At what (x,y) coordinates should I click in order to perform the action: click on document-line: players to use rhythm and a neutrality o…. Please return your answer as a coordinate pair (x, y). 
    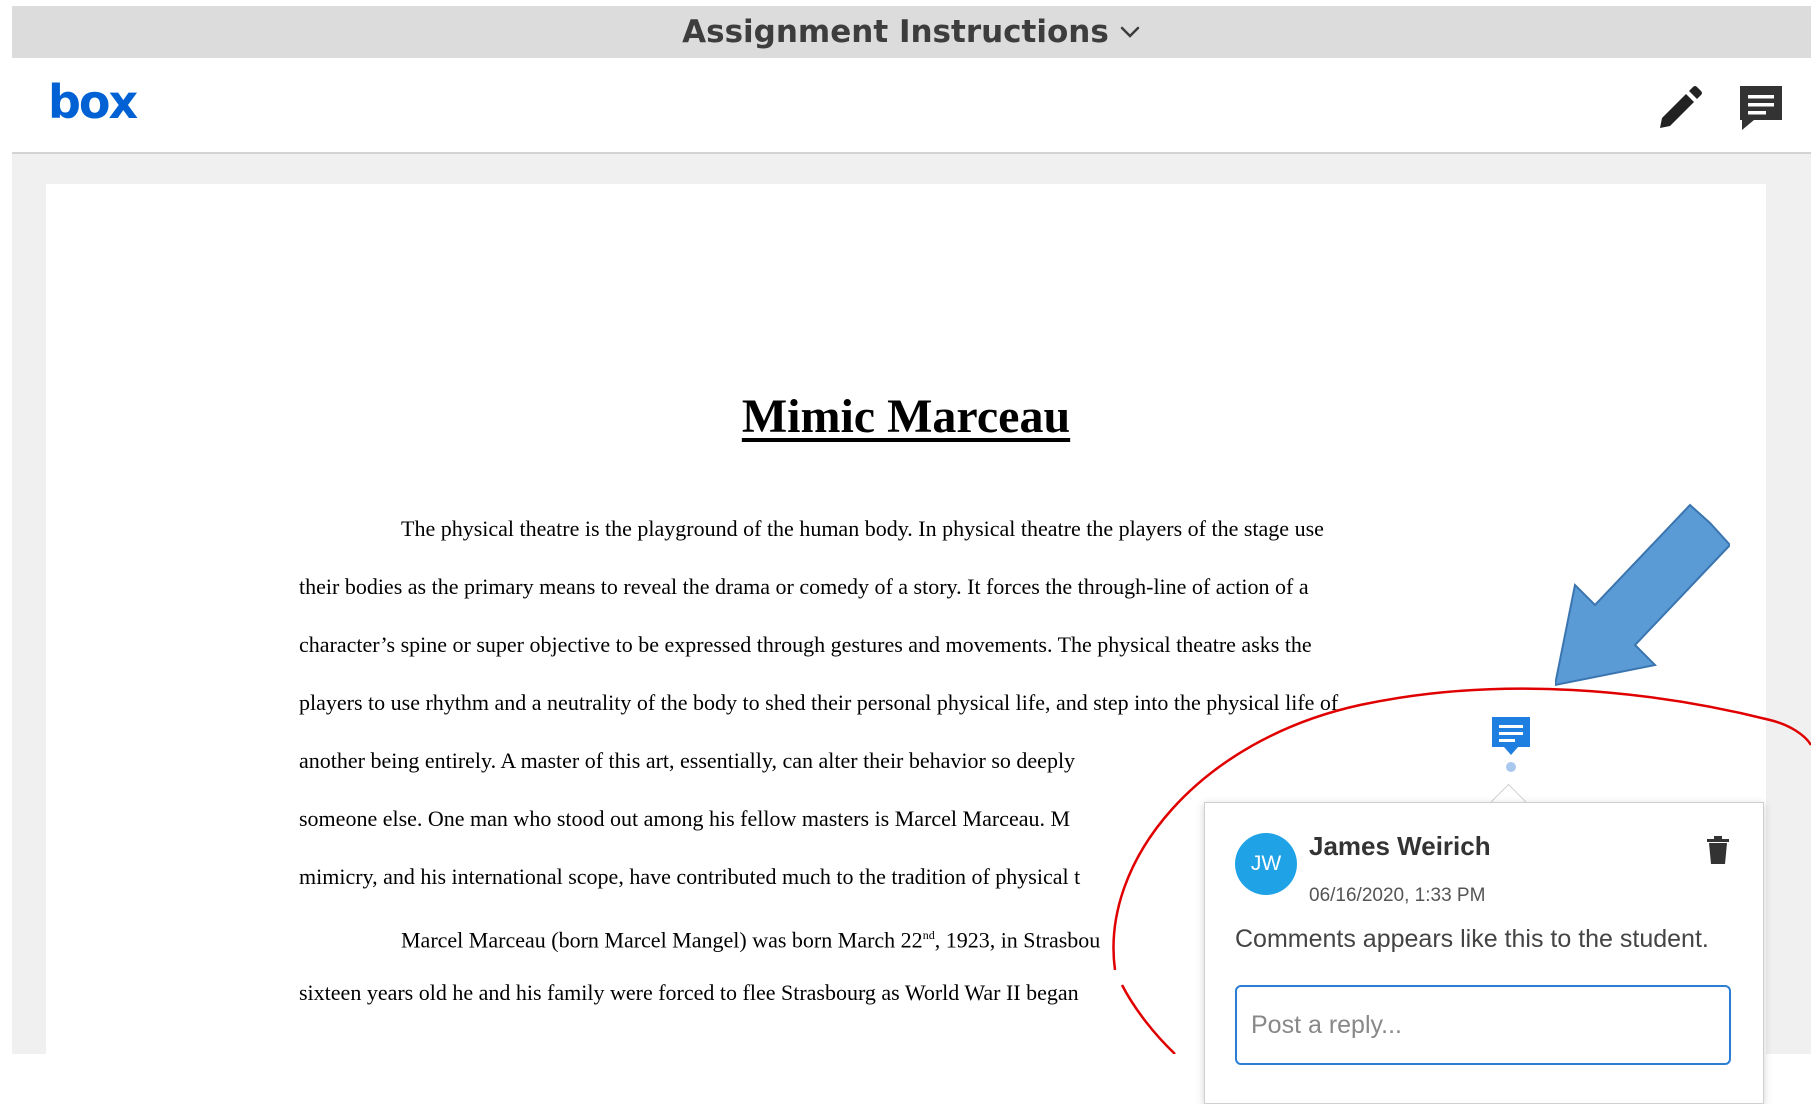
    Looking at the image, I should click on (819, 702).